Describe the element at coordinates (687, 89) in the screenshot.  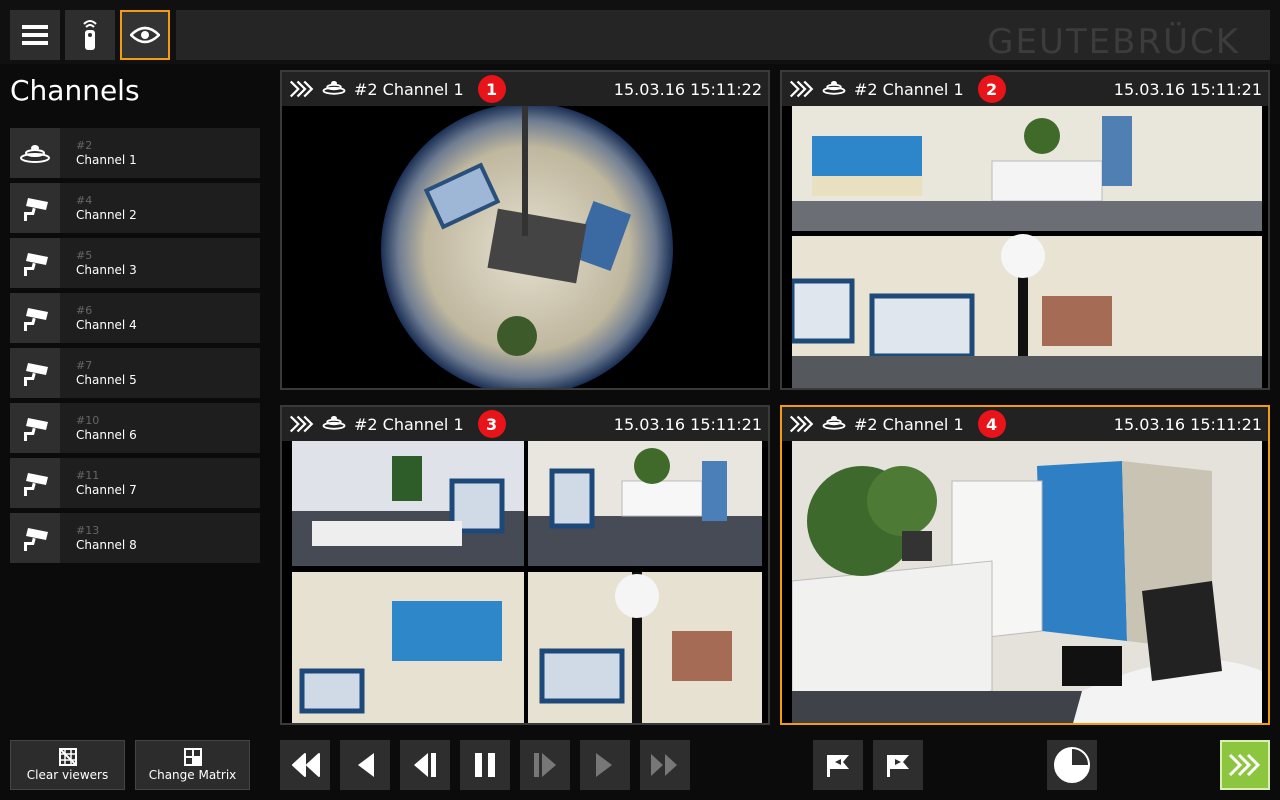
I see `viewer-timestamp: 15.03.16 15:11:22` at that location.